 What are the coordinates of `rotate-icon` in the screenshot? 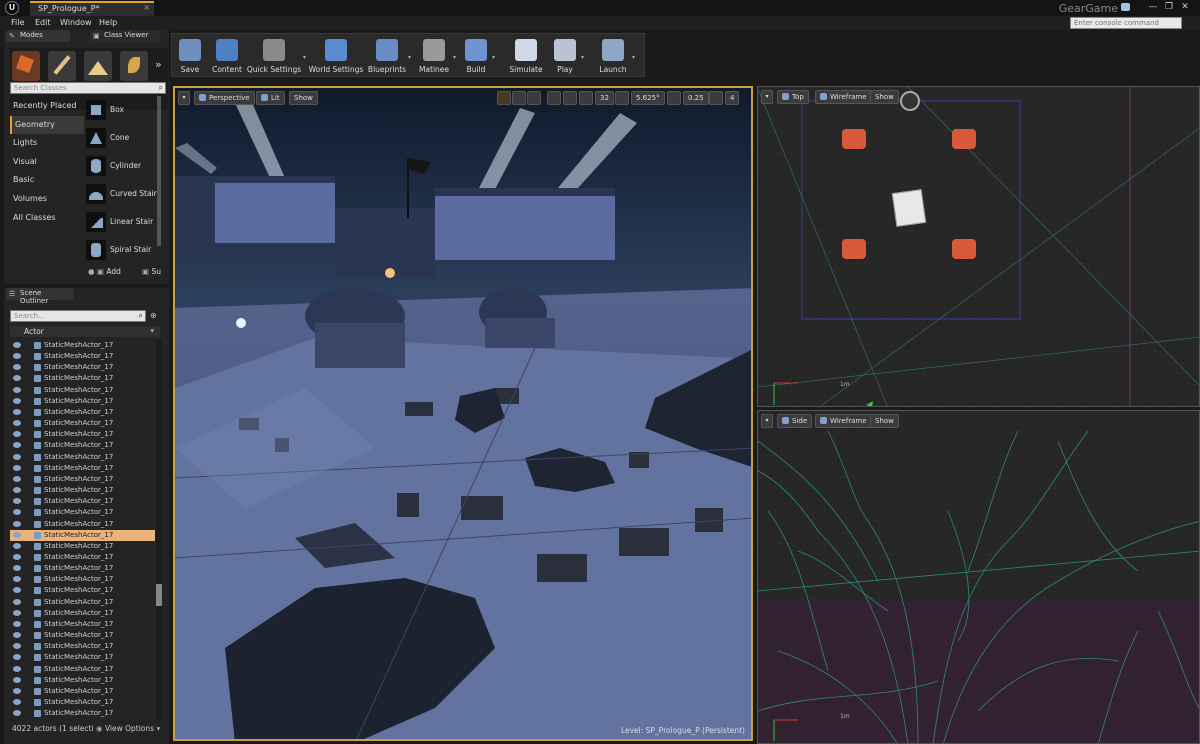 It's located at (519, 98).